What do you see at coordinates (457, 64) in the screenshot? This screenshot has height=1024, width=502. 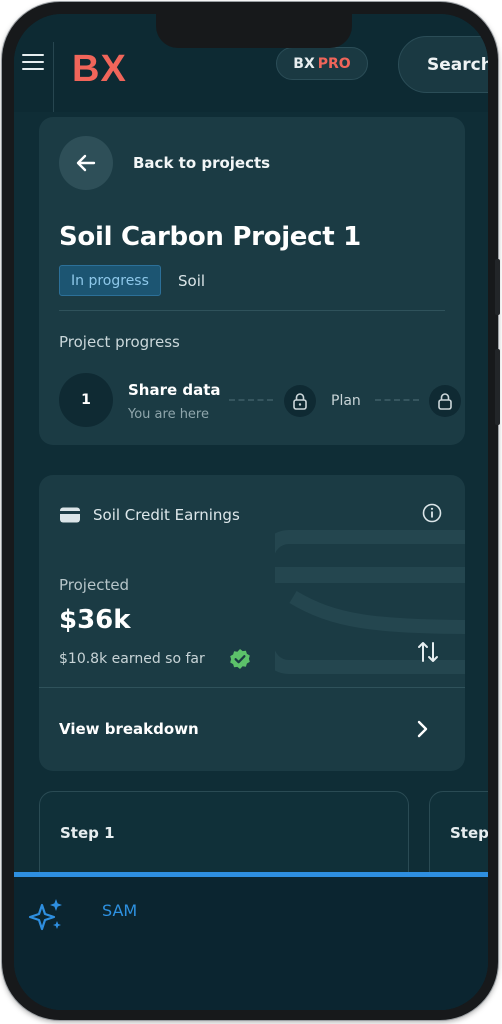 I see `search-label: Search` at bounding box center [457, 64].